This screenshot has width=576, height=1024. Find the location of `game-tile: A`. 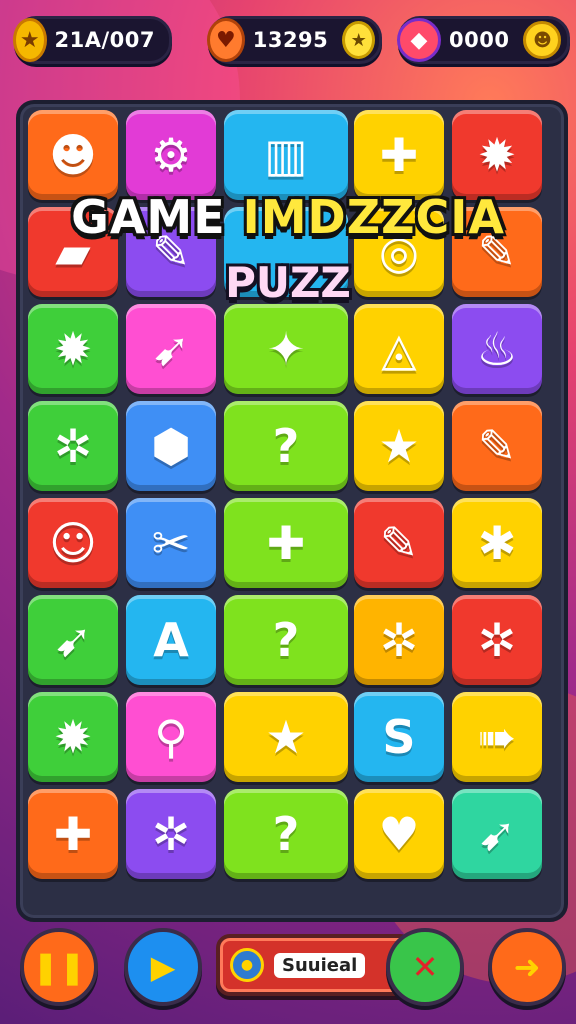

game-tile: A is located at coordinates (171, 640).